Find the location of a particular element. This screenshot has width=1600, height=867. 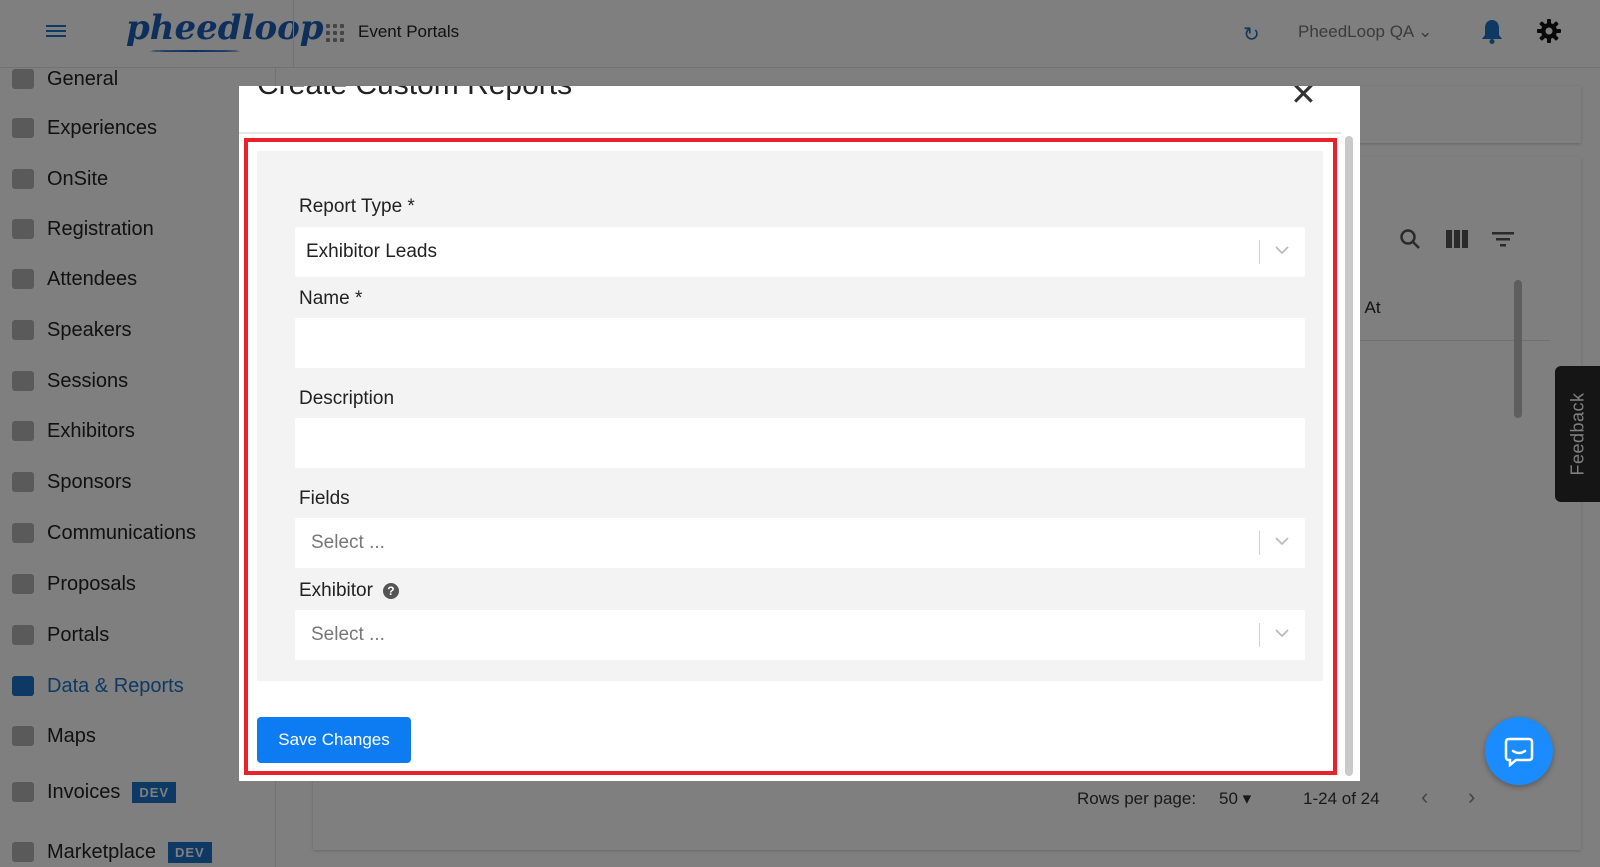

chat-button is located at coordinates (1519, 751).